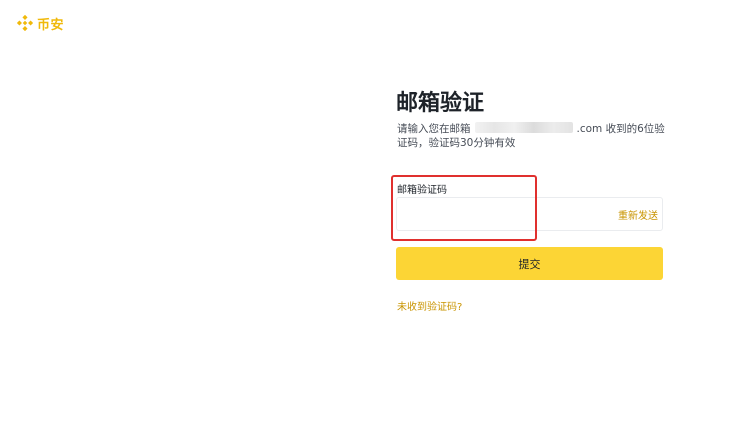 This screenshot has width=750, height=430. What do you see at coordinates (434, 129) in the screenshot?
I see `description-prefix: 请输入您在邮箱` at bounding box center [434, 129].